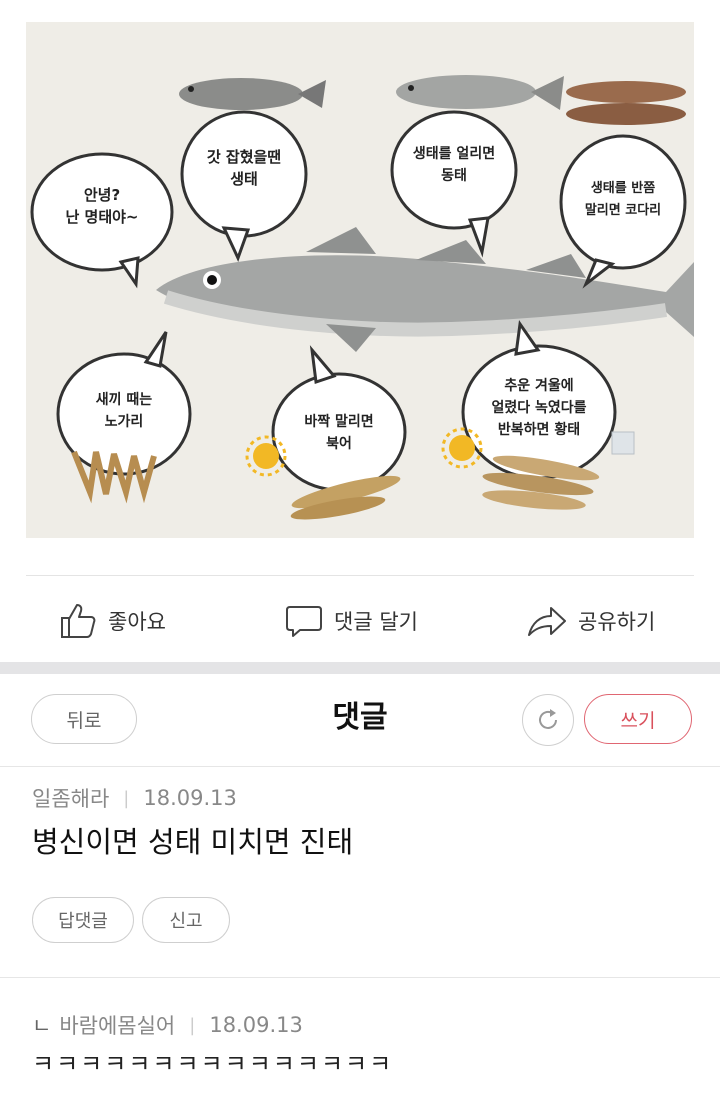 Image resolution: width=720 pixels, height=1096 pixels. Describe the element at coordinates (186, 920) in the screenshot. I see `report-button: 신고` at that location.